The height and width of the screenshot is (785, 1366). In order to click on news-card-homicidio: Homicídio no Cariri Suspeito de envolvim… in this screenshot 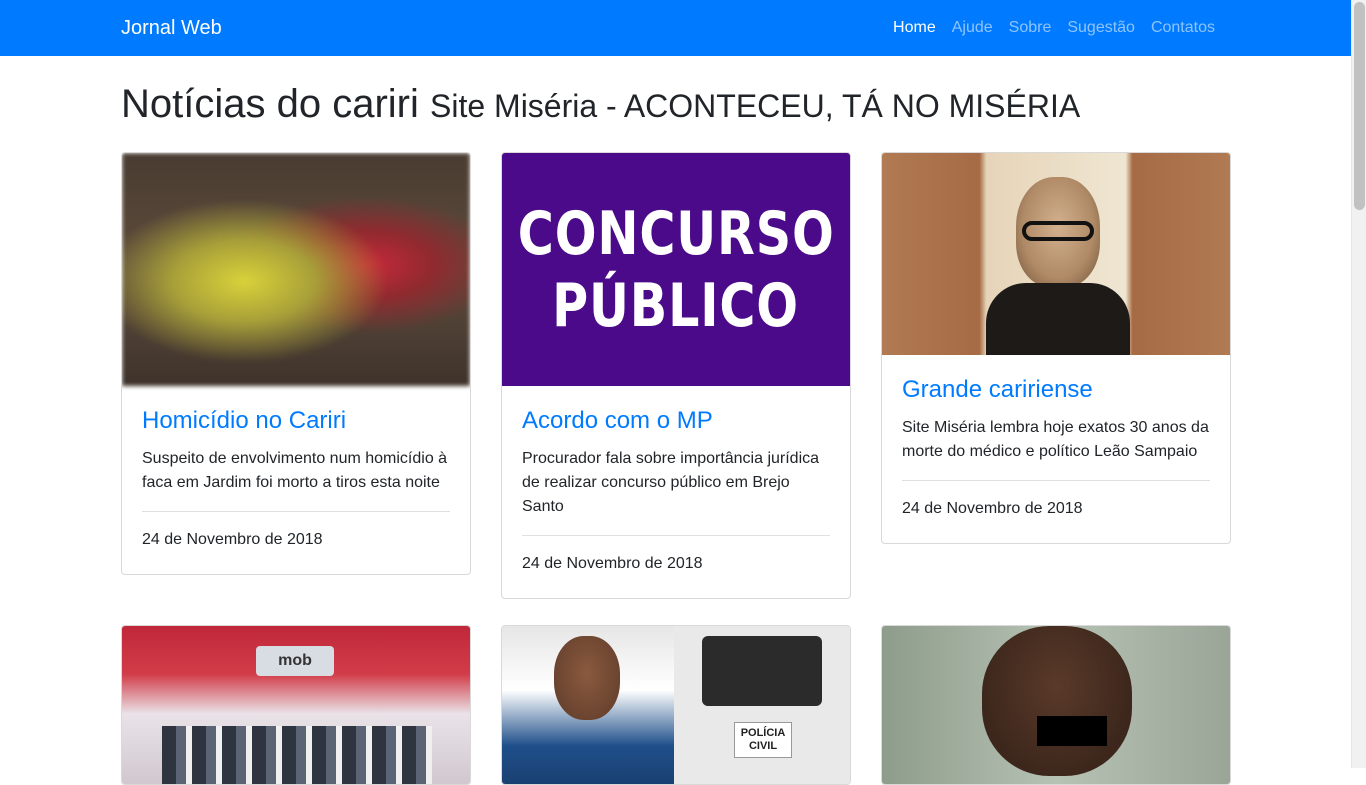, I will do `click(296, 363)`.